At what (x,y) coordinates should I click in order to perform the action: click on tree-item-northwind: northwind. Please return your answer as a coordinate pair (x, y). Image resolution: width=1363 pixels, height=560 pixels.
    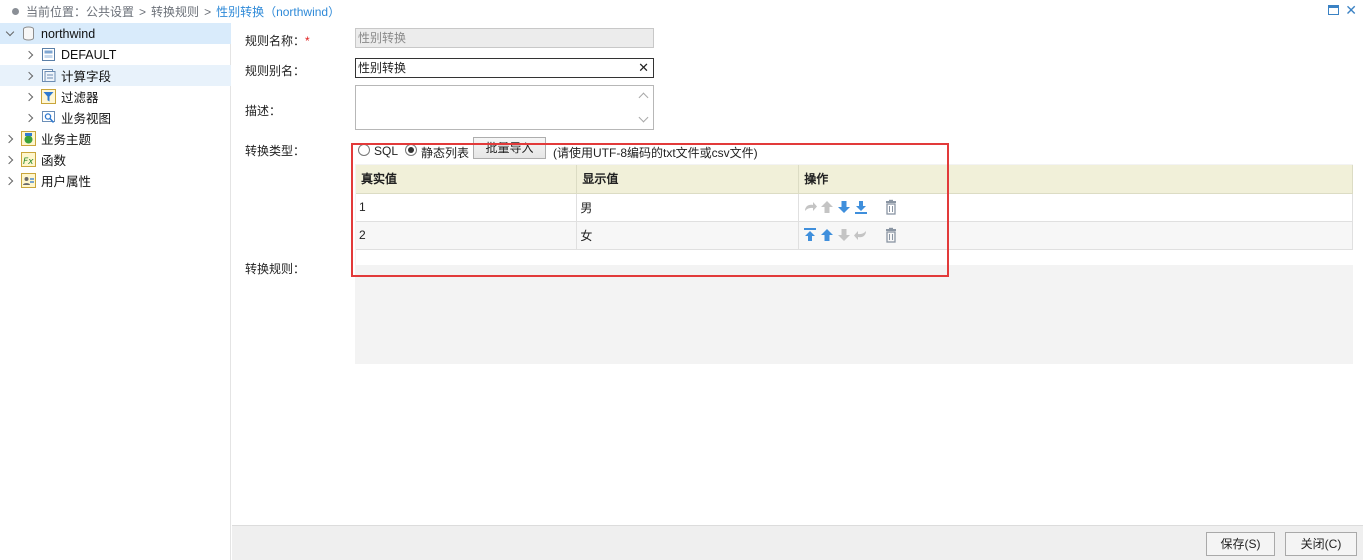
    Looking at the image, I should click on (115, 33).